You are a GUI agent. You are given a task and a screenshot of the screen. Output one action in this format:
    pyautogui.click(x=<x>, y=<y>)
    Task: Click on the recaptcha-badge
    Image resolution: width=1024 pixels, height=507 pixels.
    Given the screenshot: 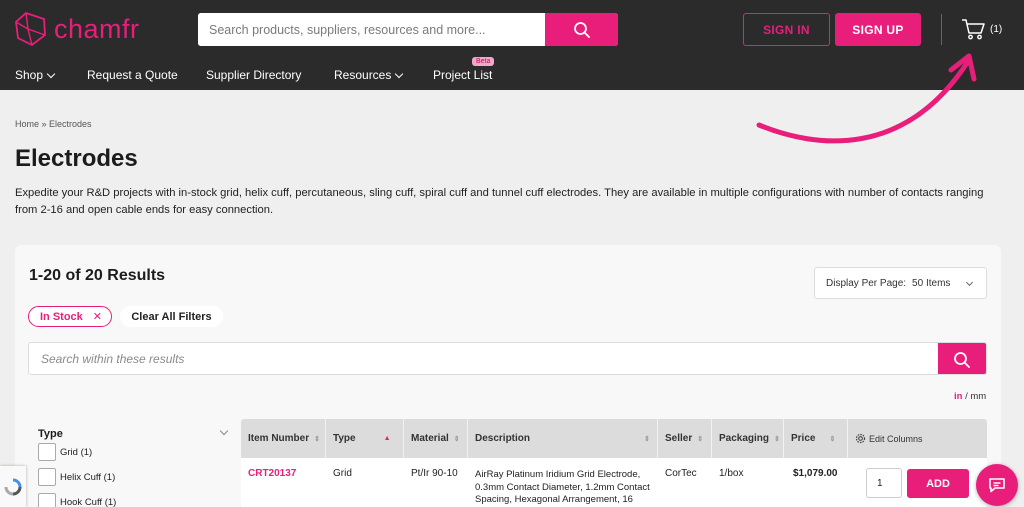 What is the action you would take?
    pyautogui.click(x=13, y=486)
    